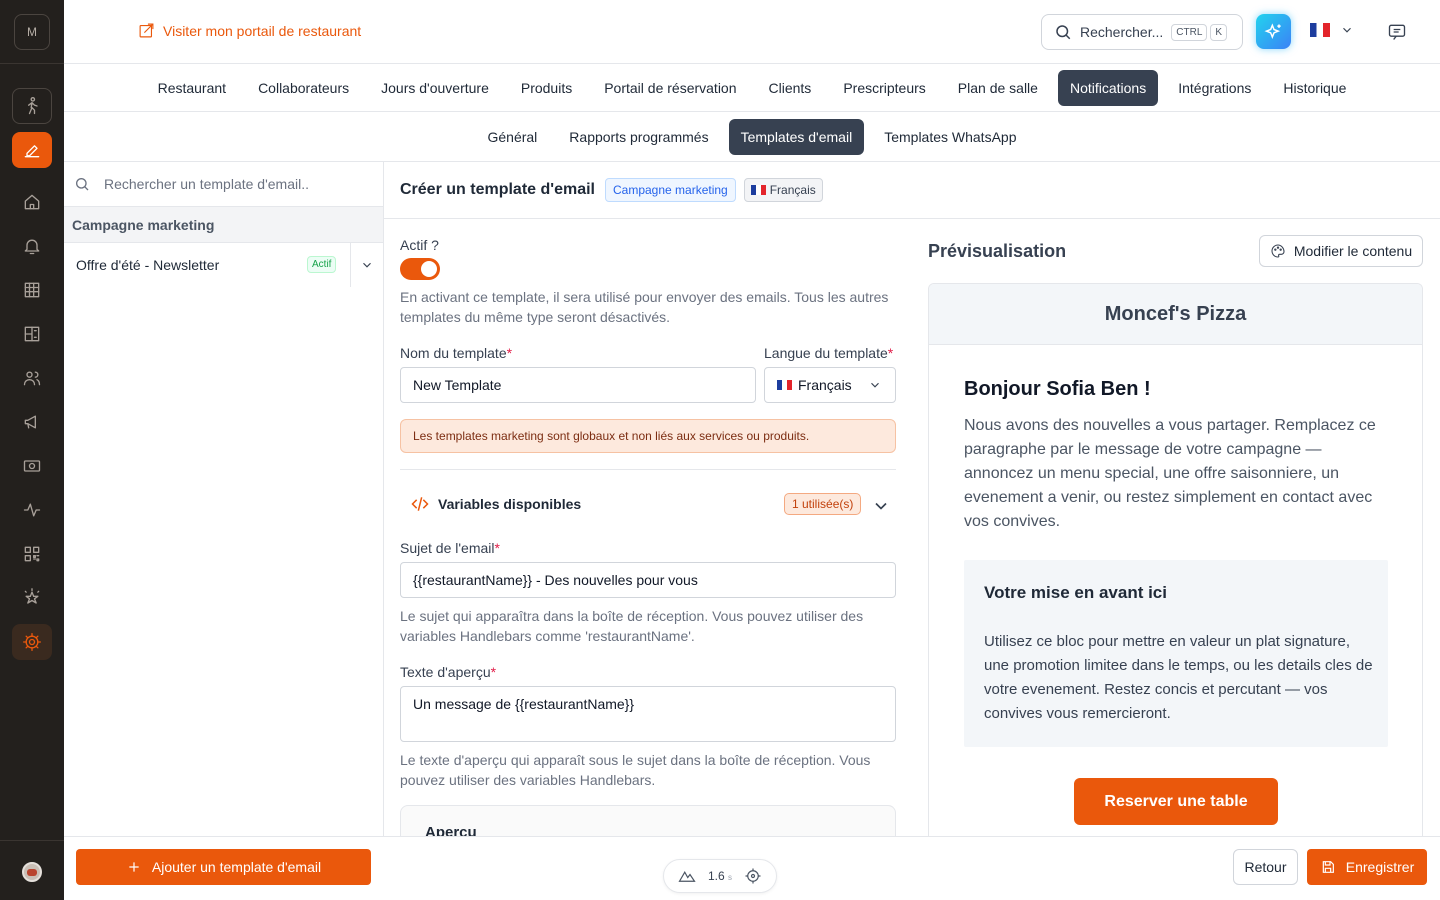 This screenshot has height=900, width=1440. Describe the element at coordinates (998, 88) in the screenshot. I see `tab-plan-de-salle: Plan de salle` at that location.